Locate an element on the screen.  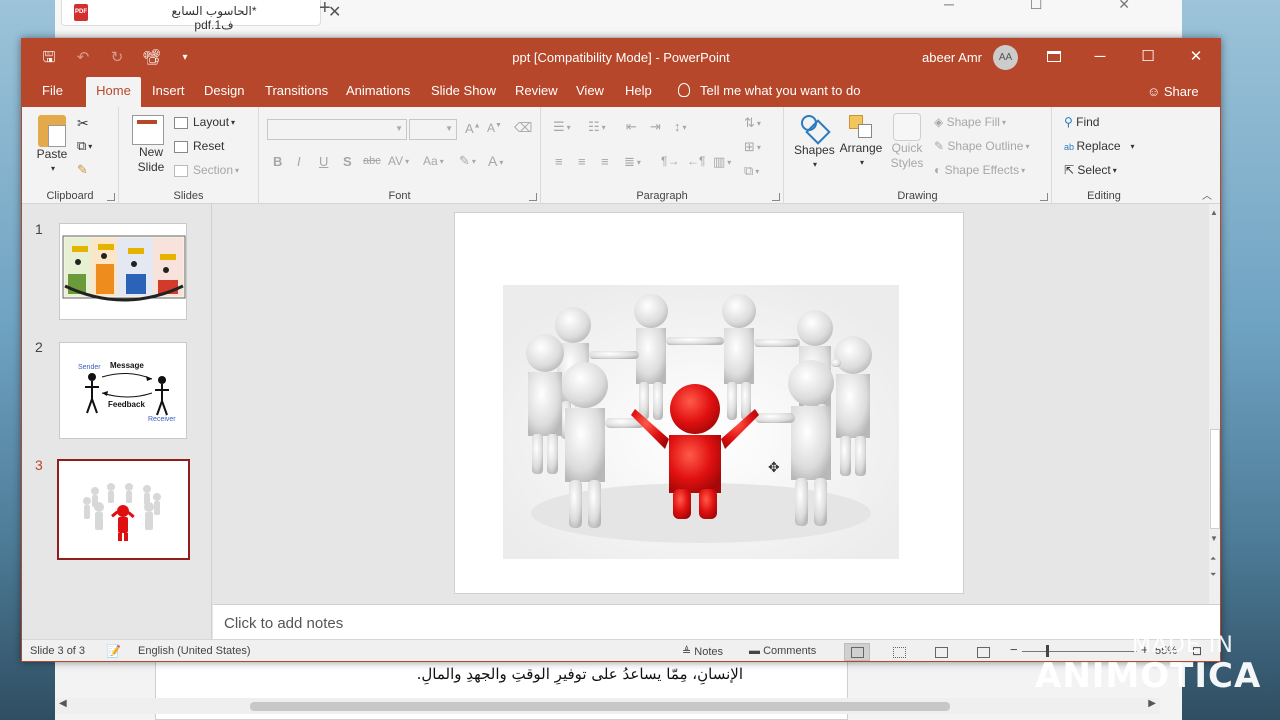
scroll-up-icon: ▲ is located at coordinates (1214, 212).